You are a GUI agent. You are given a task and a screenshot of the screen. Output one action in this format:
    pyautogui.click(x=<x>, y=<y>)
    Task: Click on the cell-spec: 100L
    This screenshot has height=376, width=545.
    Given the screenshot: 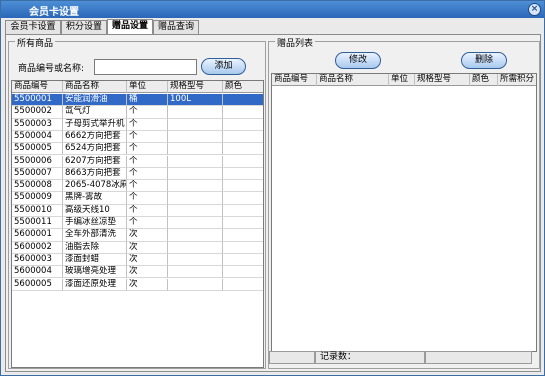 What is the action you would take?
    pyautogui.click(x=195, y=100)
    